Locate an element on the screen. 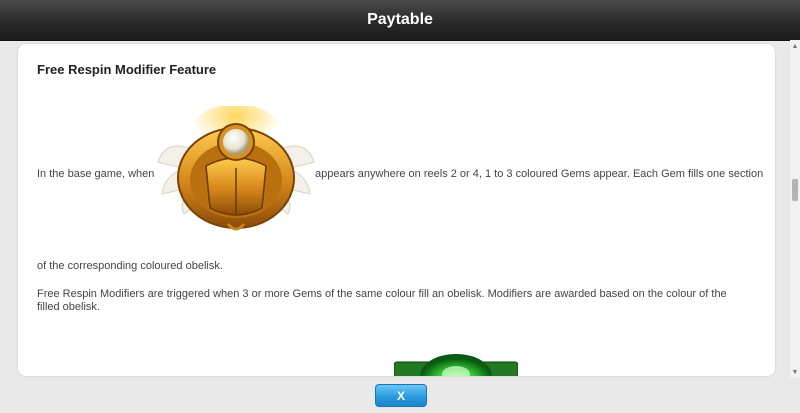 This screenshot has width=800, height=413. section-title: Free Respin Modifier Feature is located at coordinates (127, 69).